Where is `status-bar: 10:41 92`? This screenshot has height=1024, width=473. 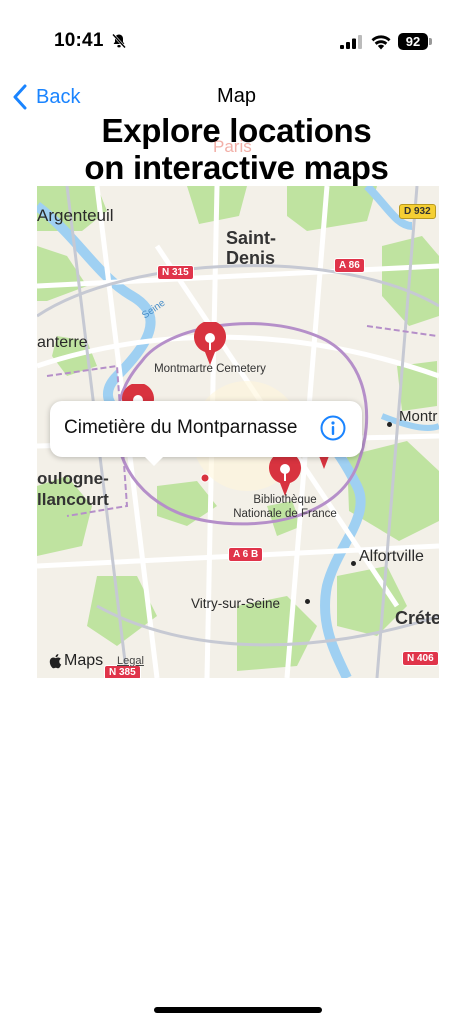
status-bar: 10:41 92 is located at coordinates (236, 35).